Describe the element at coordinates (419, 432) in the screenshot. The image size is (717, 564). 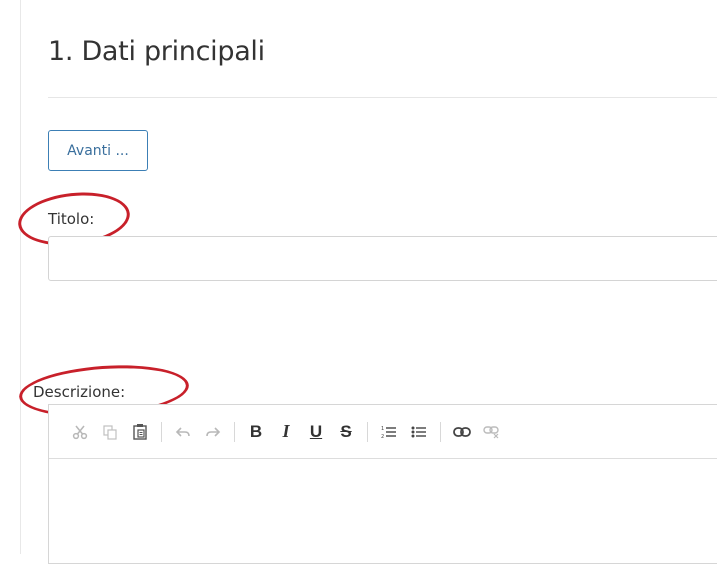
I see `bulleted-list-icon` at that location.